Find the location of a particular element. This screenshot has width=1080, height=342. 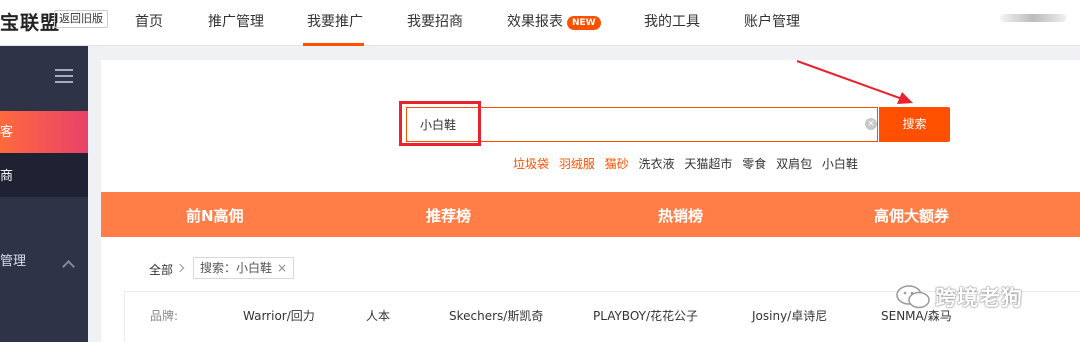

annotation-arrow-icon is located at coordinates (854, 82).